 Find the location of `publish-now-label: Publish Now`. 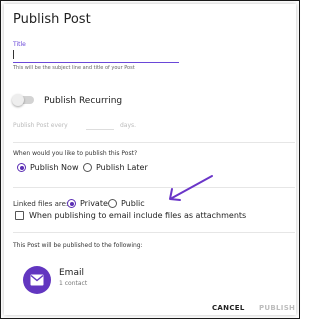

publish-now-label: Publish Now is located at coordinates (54, 167).